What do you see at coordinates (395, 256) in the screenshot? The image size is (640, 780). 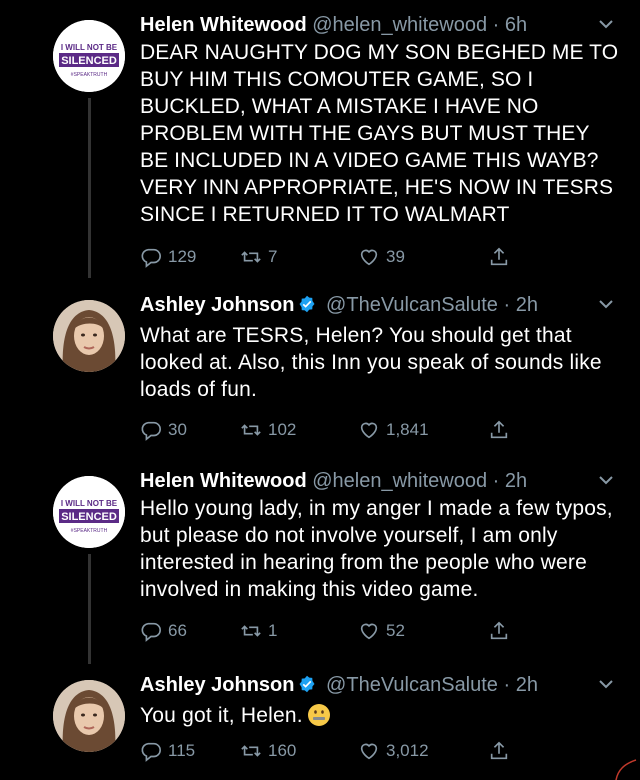 I see `like-count: 39` at bounding box center [395, 256].